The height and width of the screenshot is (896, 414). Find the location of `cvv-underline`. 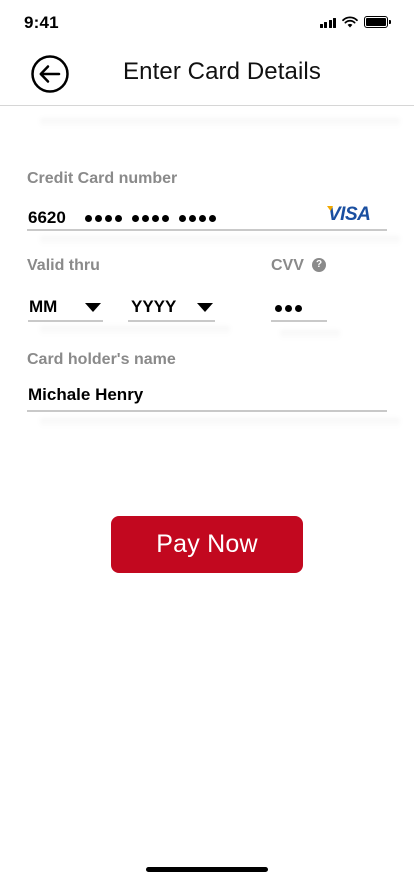

cvv-underline is located at coordinates (299, 321).